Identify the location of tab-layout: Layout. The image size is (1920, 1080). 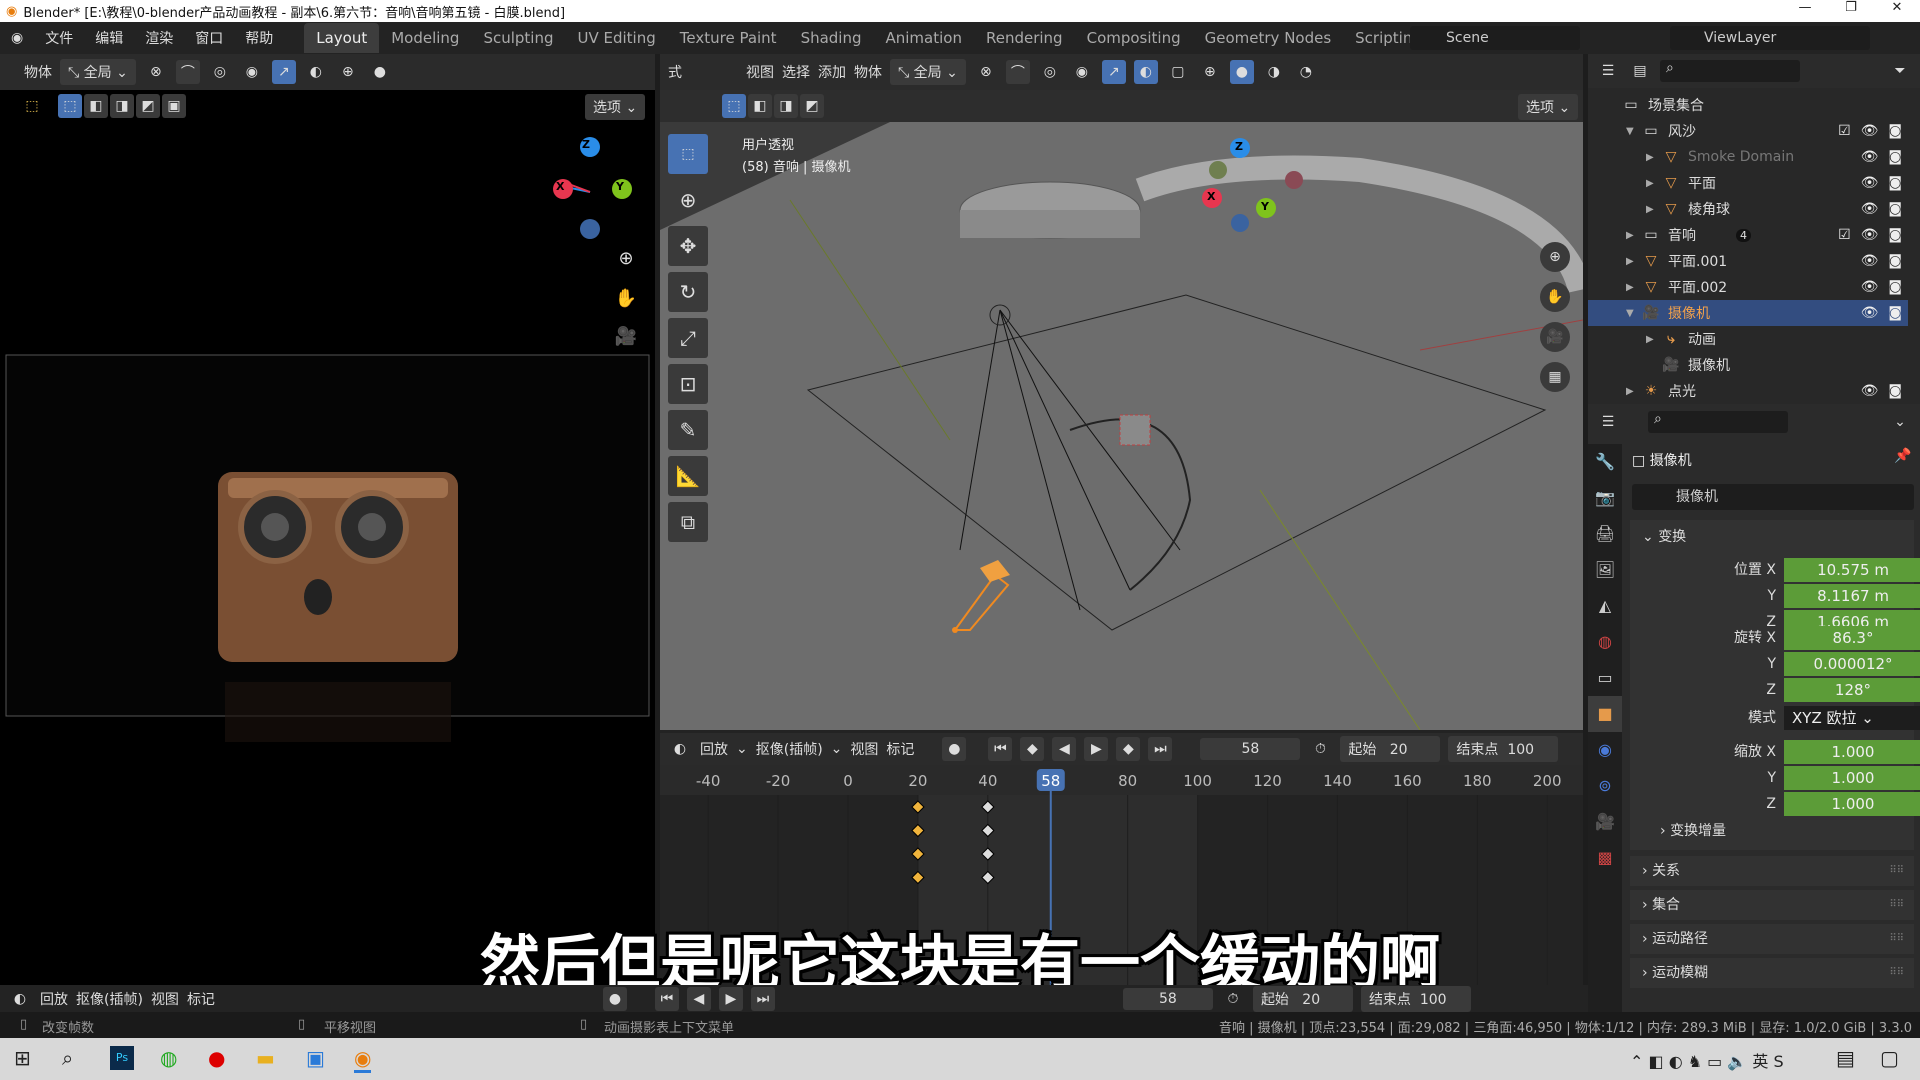
(342, 38).